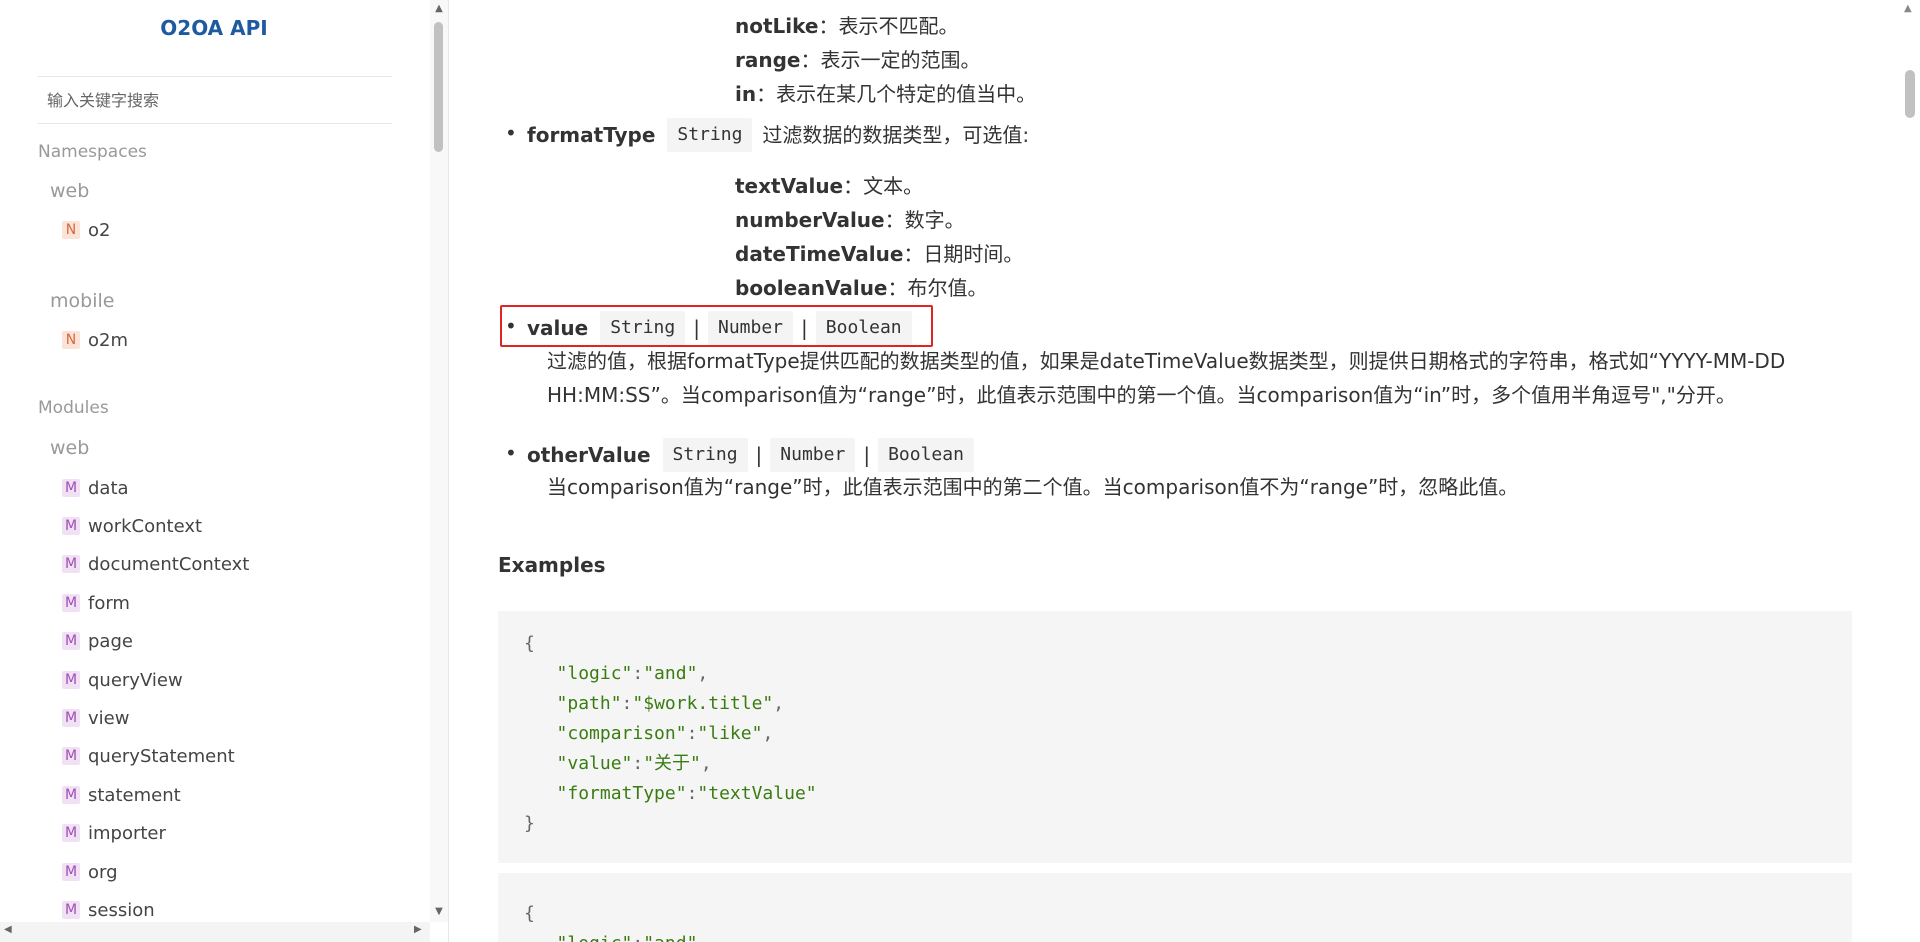 Image resolution: width=1920 pixels, height=942 pixels. I want to click on scroll-right-arrow-icon: ▶, so click(418, 929).